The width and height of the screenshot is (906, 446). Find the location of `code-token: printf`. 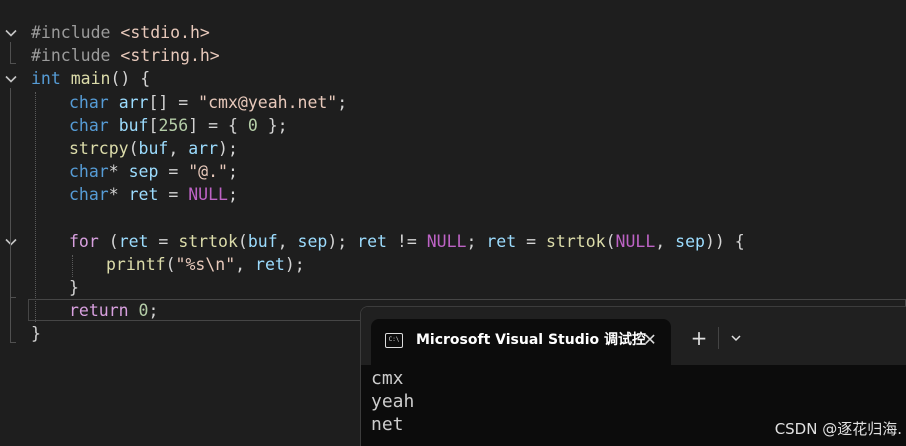

code-token: printf is located at coordinates (136, 264).